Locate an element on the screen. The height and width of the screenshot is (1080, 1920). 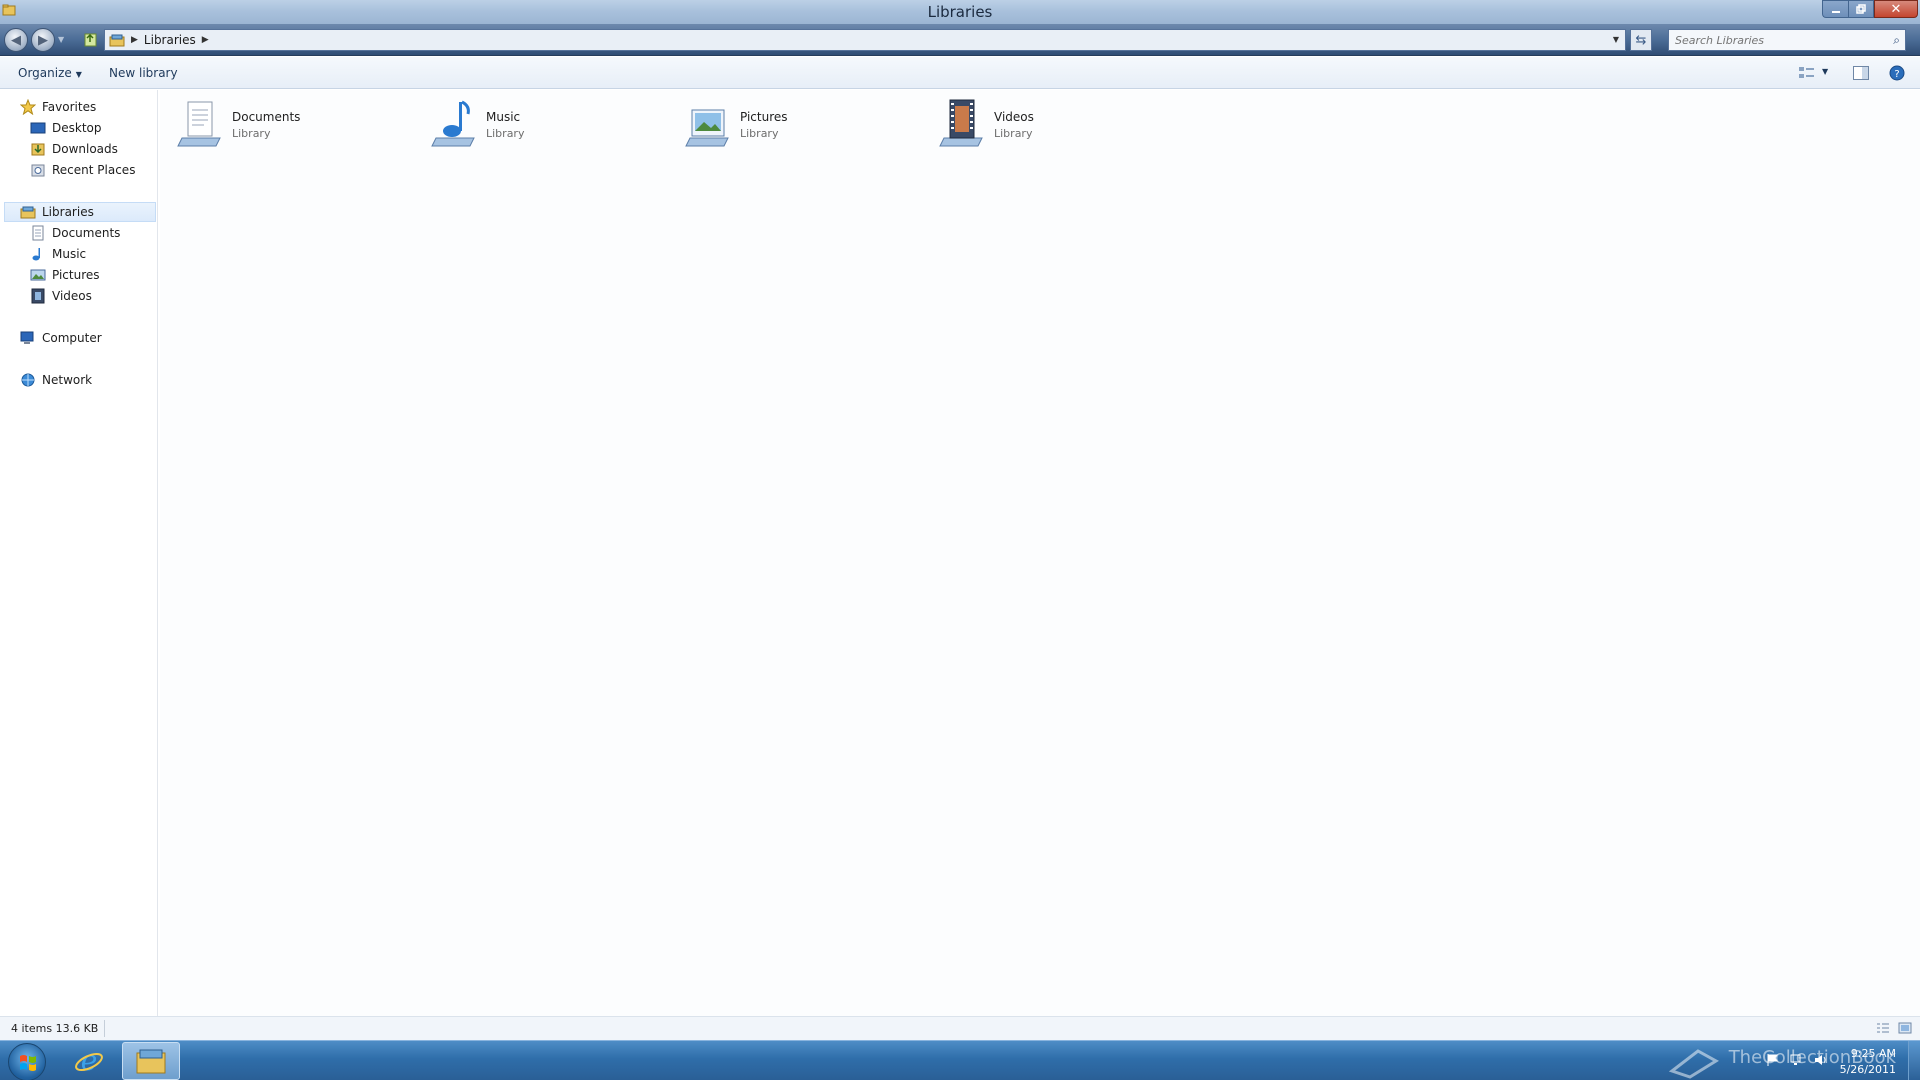
recent-places-icon is located at coordinates (38, 170).